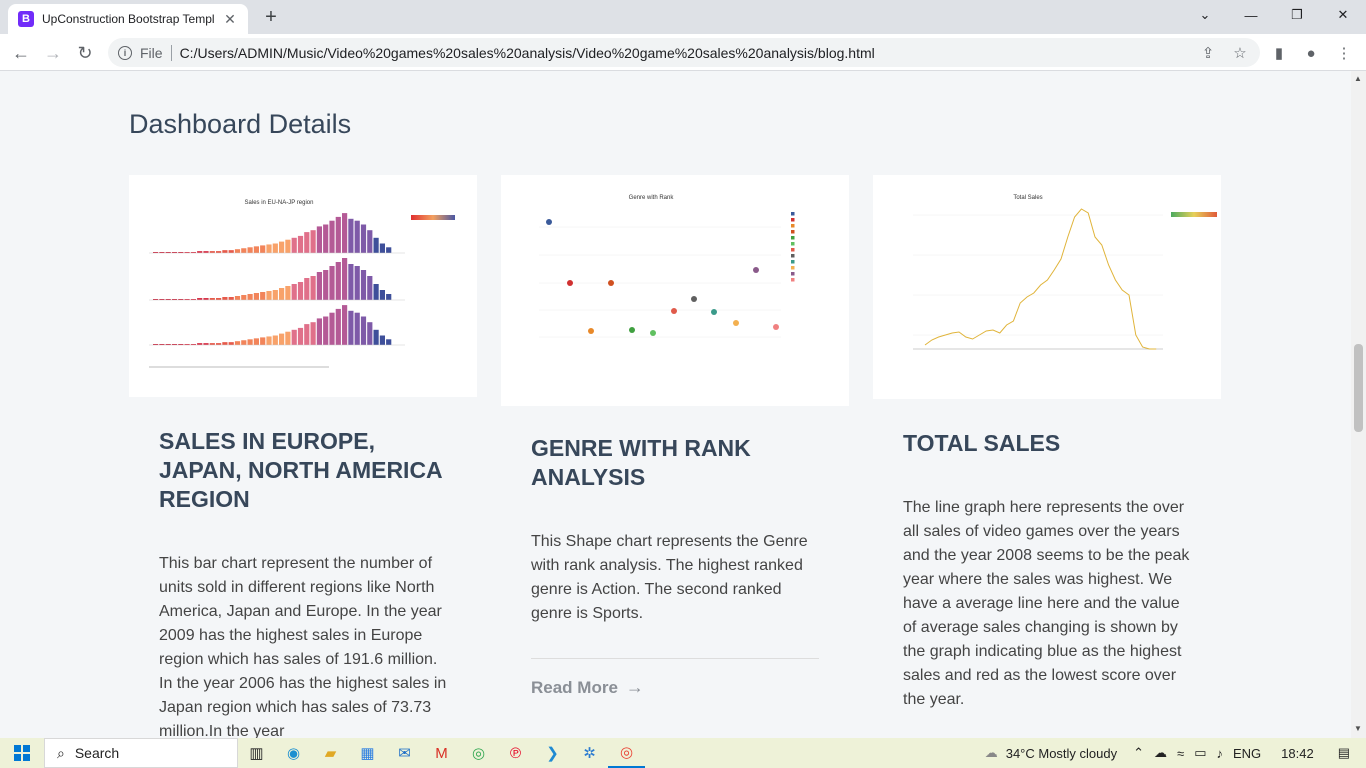 The width and height of the screenshot is (1366, 768). I want to click on scrollbar-thumb, so click(1358, 388).